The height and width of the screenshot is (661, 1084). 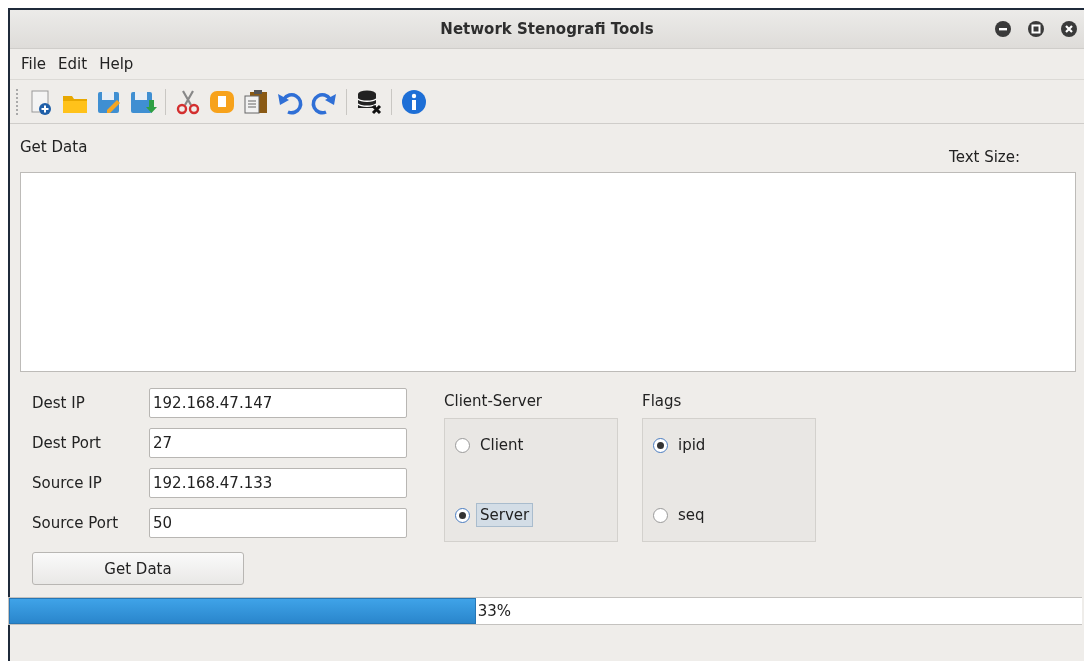 I want to click on group-title: Client-Server, so click(x=494, y=401).